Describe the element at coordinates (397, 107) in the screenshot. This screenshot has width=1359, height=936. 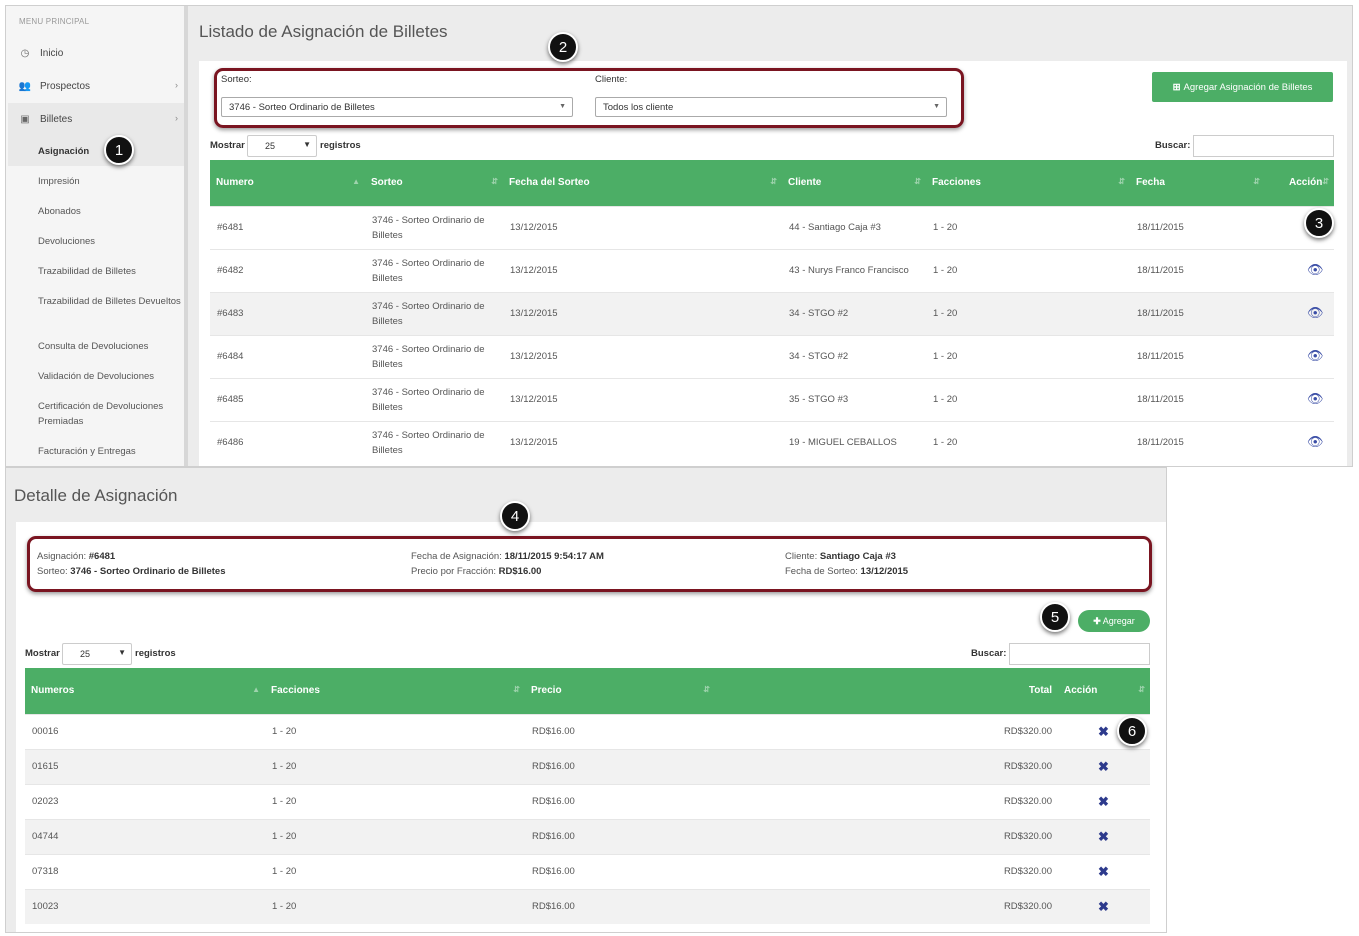
I see `sorteo-select: 3746 - Sorteo Ordinario de Billetes ▼` at that location.